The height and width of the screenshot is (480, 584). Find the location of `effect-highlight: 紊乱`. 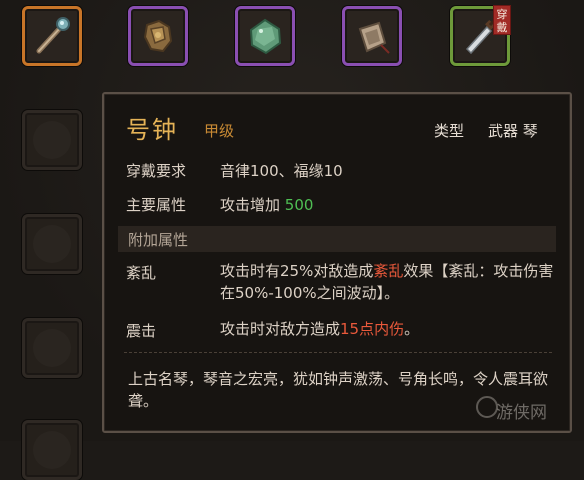

effect-highlight: 紊乱 is located at coordinates (388, 271).